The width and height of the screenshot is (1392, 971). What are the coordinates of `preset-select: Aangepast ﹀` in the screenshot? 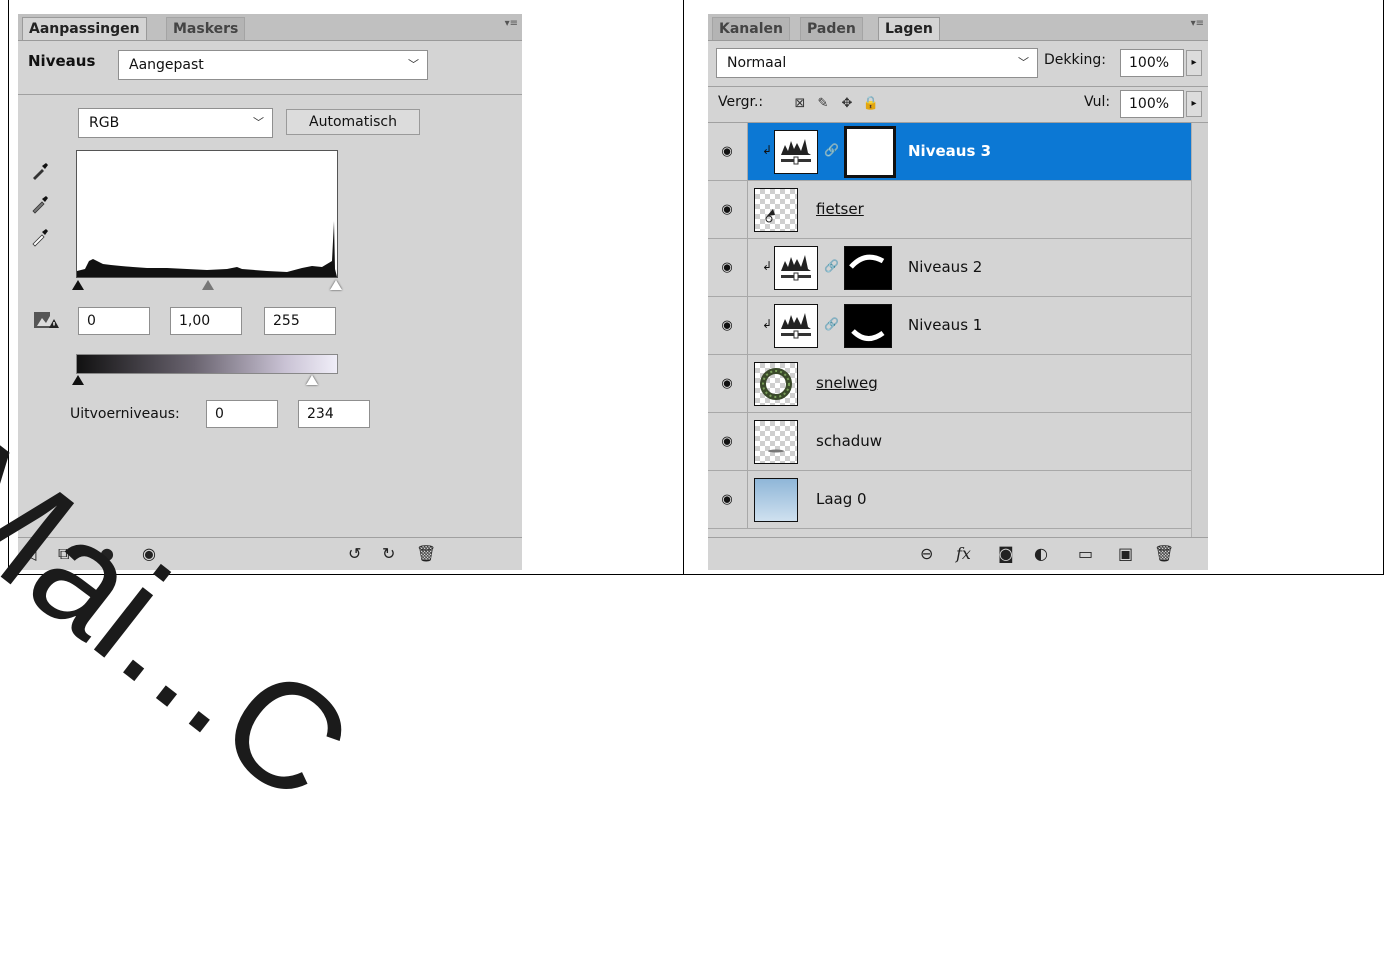 It's located at (273, 65).